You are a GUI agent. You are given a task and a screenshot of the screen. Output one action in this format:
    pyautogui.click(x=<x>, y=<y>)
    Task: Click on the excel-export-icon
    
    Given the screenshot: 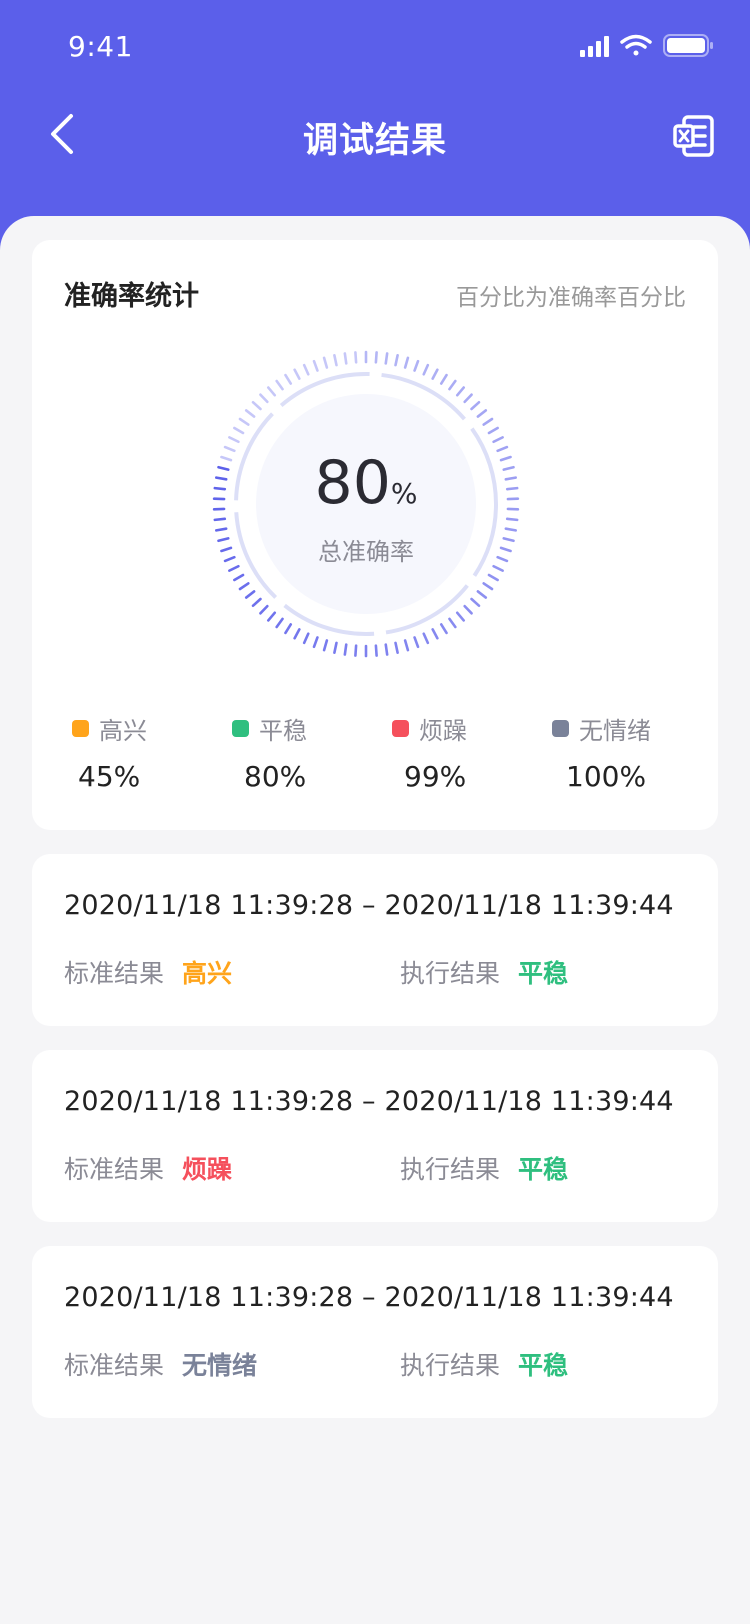 What is the action you would take?
    pyautogui.click(x=693, y=136)
    